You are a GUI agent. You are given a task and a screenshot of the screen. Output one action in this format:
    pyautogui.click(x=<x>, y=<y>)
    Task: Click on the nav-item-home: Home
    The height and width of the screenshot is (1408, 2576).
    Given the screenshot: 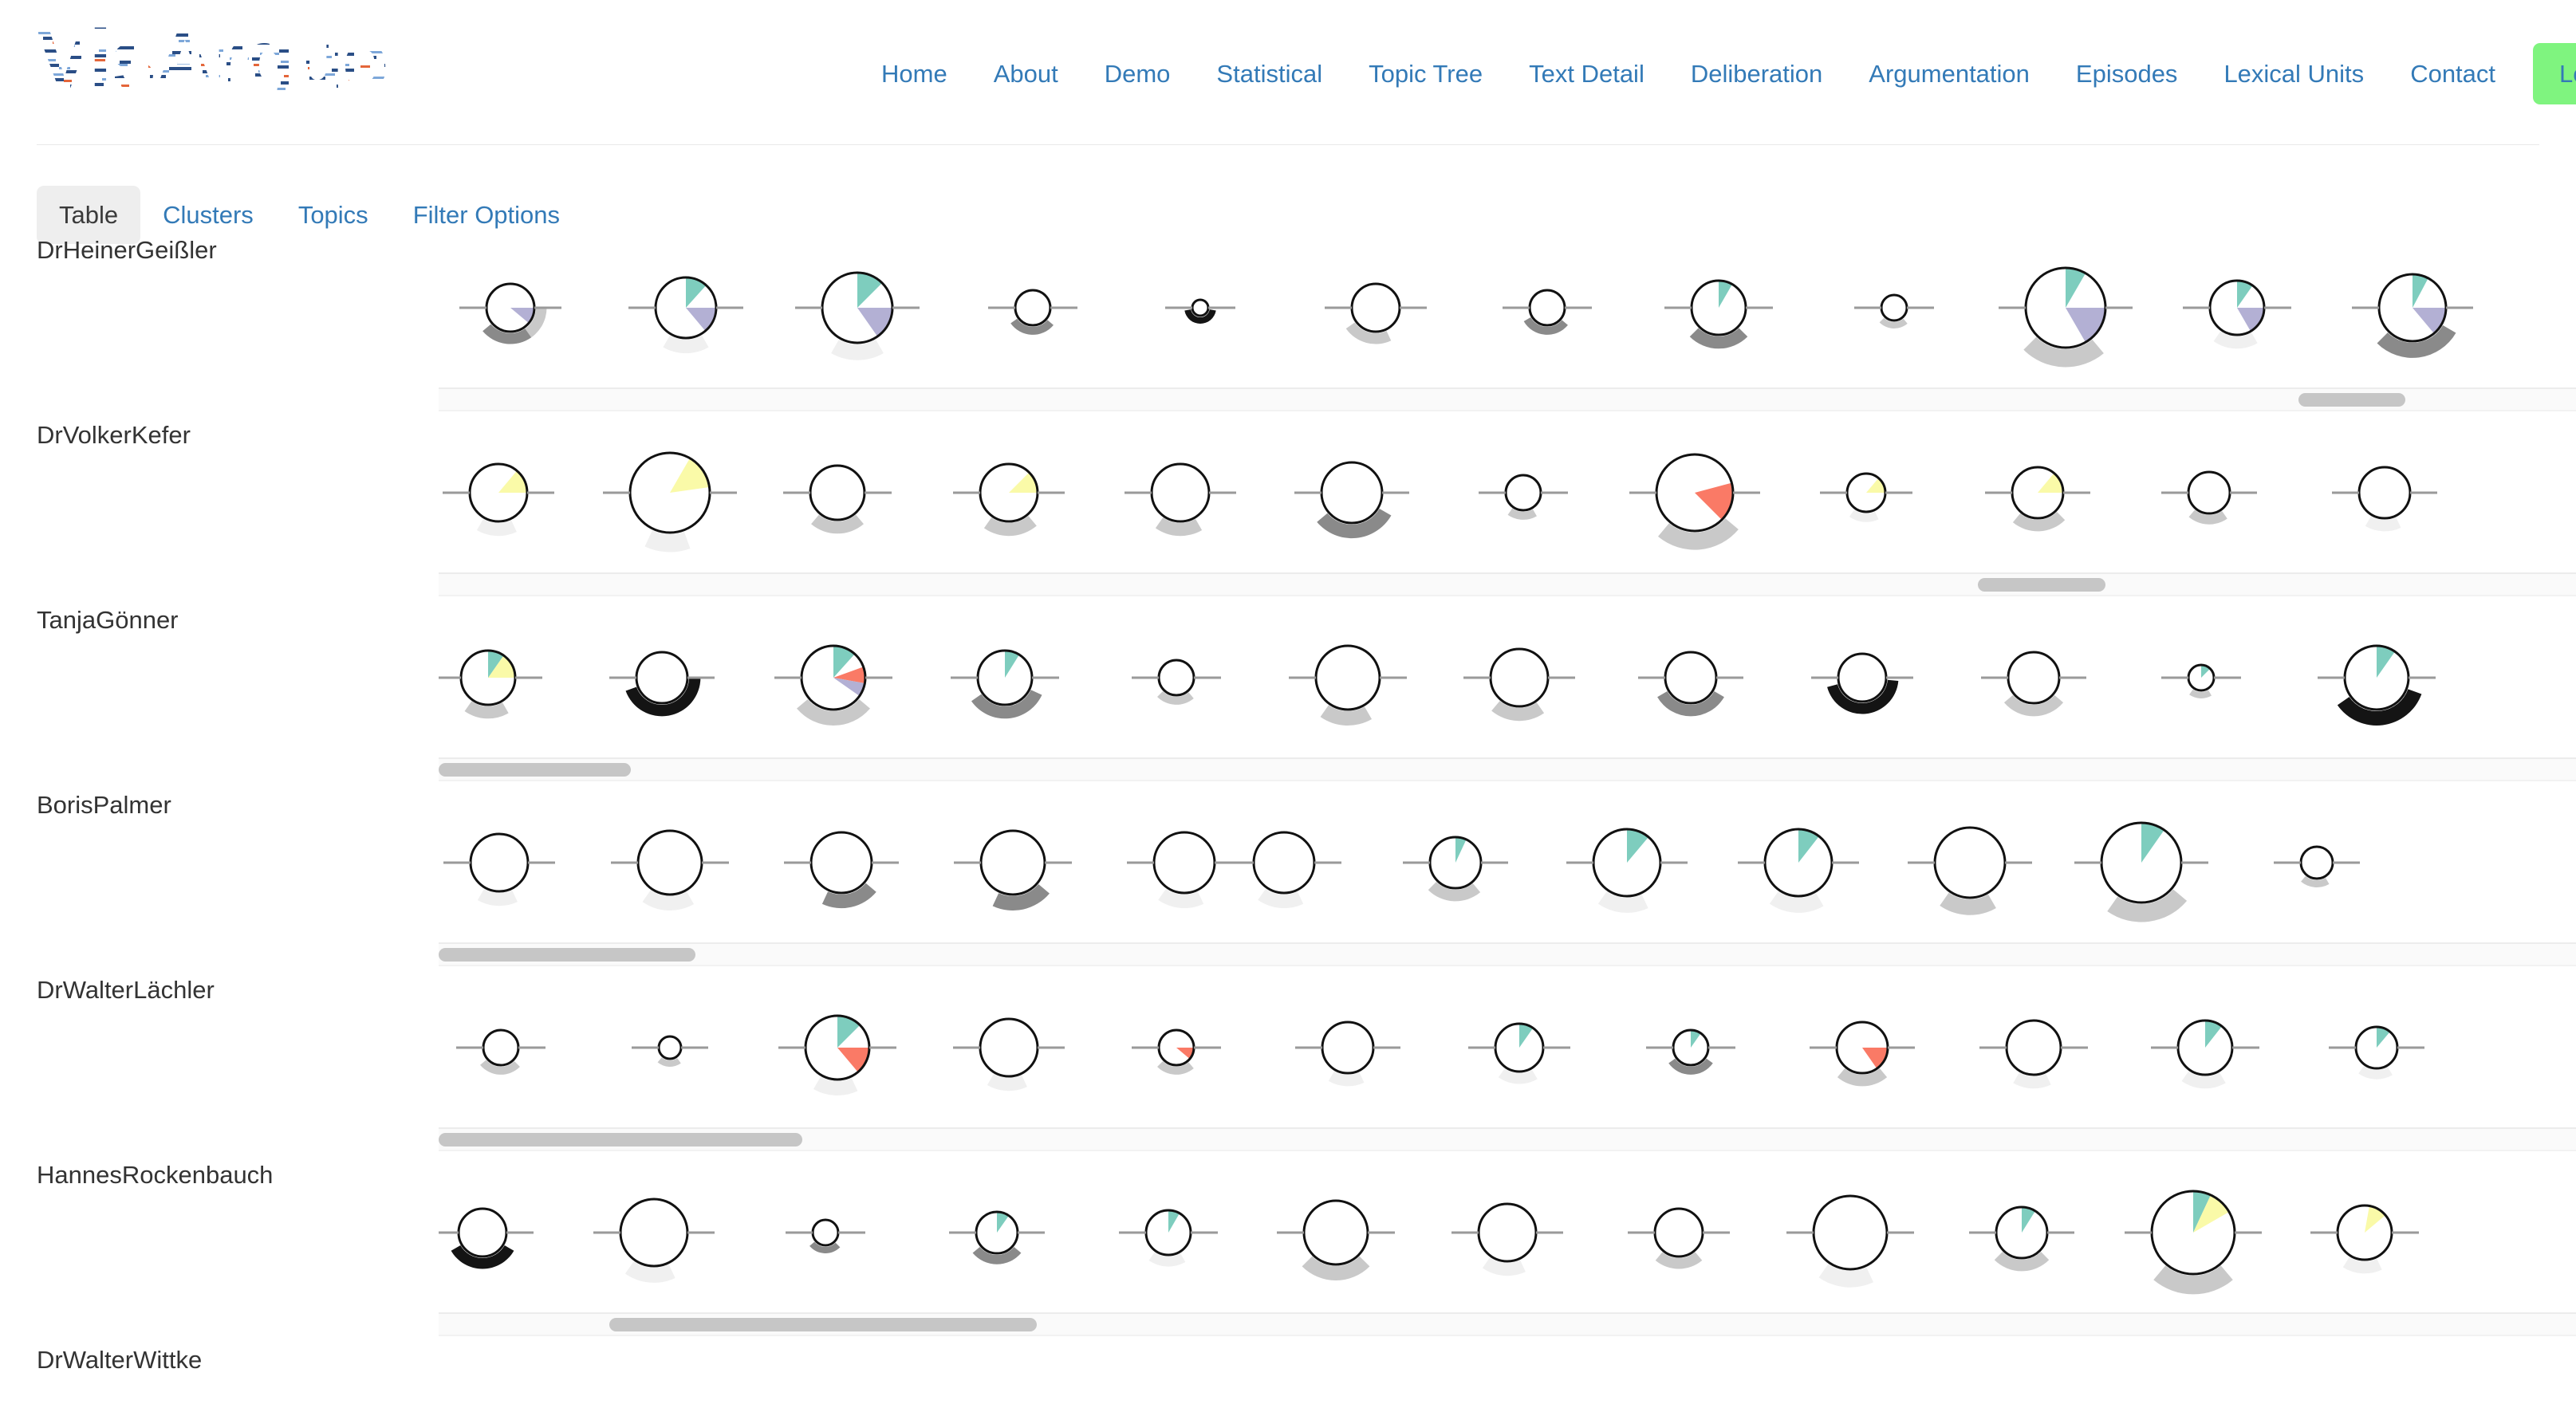 What is the action you would take?
    pyautogui.click(x=914, y=74)
    